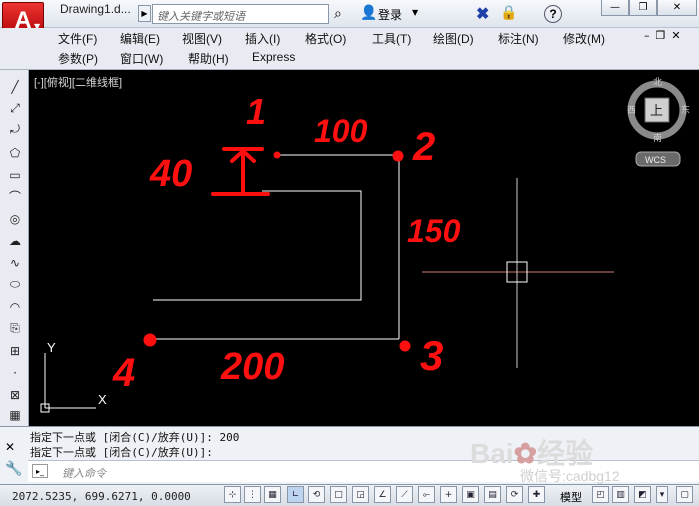 This screenshot has width=699, height=506. Describe the element at coordinates (657, 82) in the screenshot. I see `viewcube-north: 北` at that location.